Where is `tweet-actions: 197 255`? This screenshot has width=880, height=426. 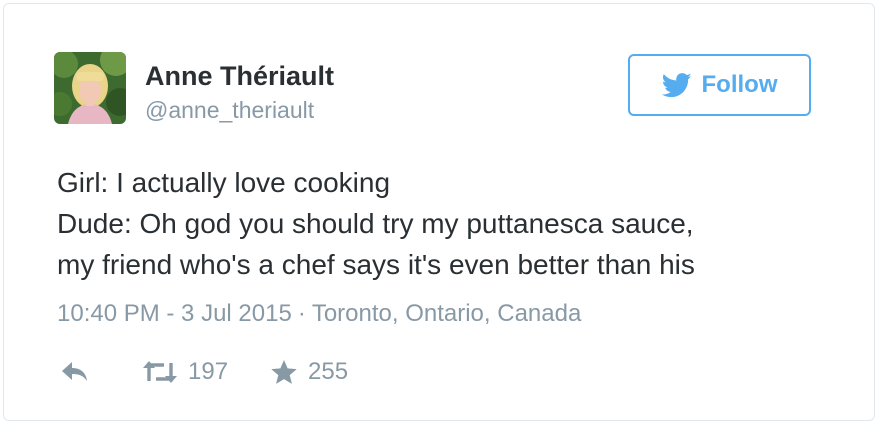 tweet-actions: 197 255 is located at coordinates (204, 372).